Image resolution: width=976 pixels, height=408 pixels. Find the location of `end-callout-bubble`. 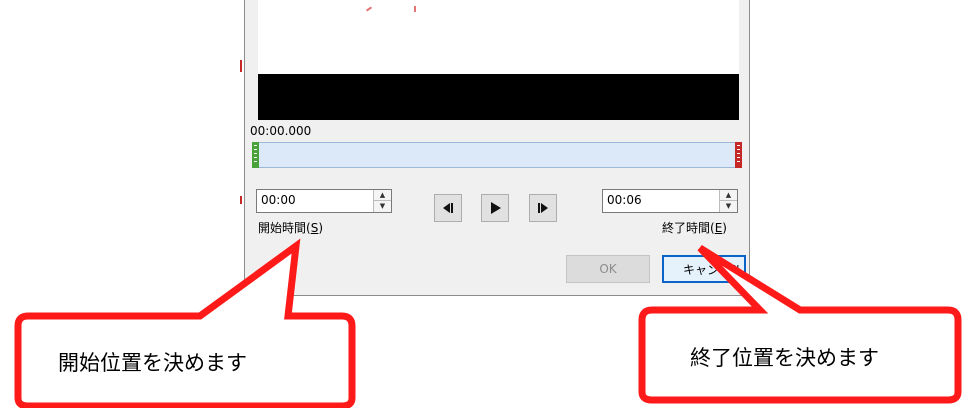

end-callout-bubble is located at coordinates (800, 324).